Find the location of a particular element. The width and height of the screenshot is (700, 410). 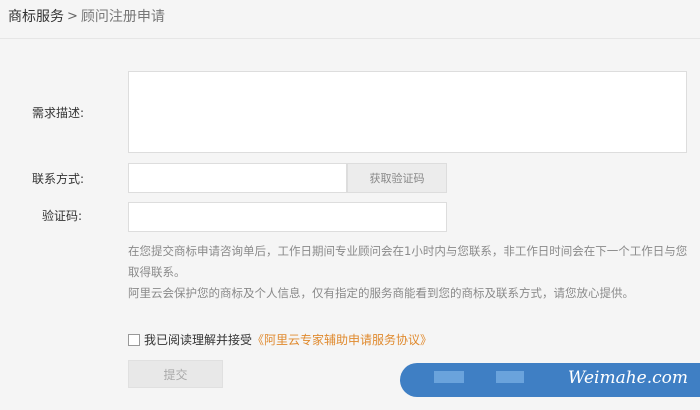

agreement-link: 《阿里云专家辅助申请服务协议》 is located at coordinates (342, 339).